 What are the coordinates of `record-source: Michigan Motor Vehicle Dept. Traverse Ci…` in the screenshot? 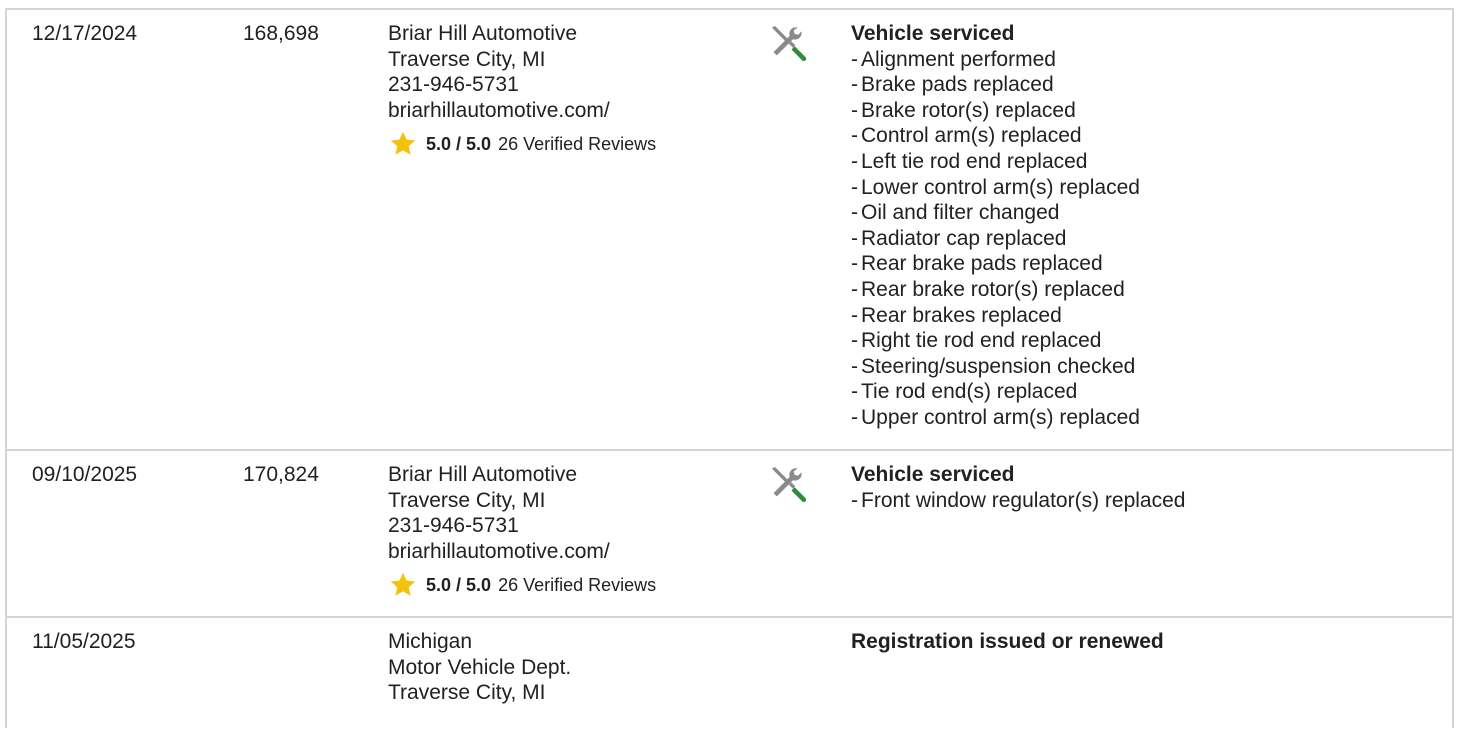 It's located at (479, 667).